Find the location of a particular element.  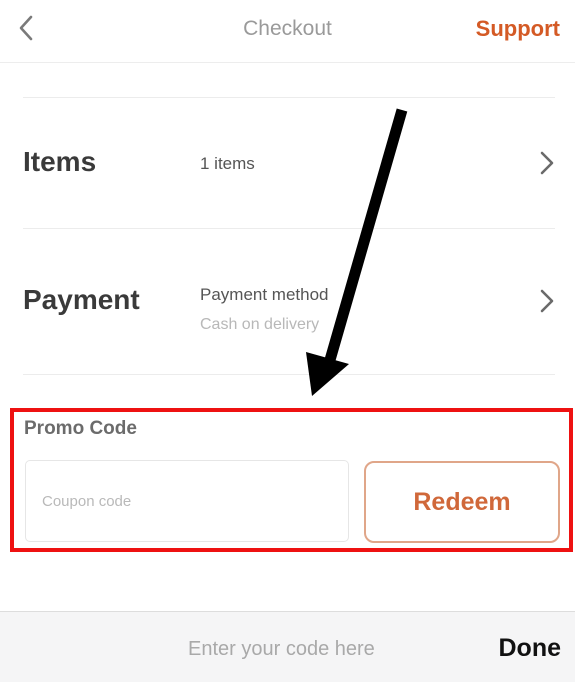

code-entry-hint: Enter your code here is located at coordinates (281, 649).